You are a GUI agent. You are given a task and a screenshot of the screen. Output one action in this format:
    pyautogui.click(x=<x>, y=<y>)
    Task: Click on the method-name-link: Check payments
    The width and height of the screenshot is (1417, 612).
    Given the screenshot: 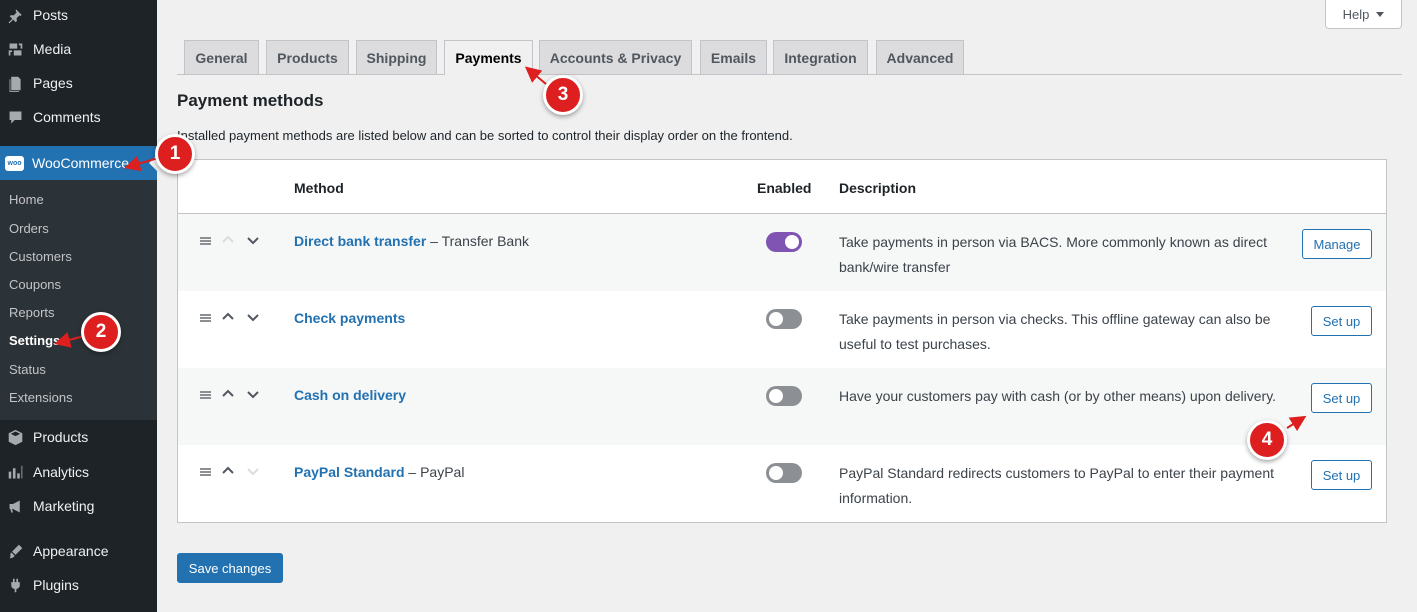 What is the action you would take?
    pyautogui.click(x=349, y=318)
    